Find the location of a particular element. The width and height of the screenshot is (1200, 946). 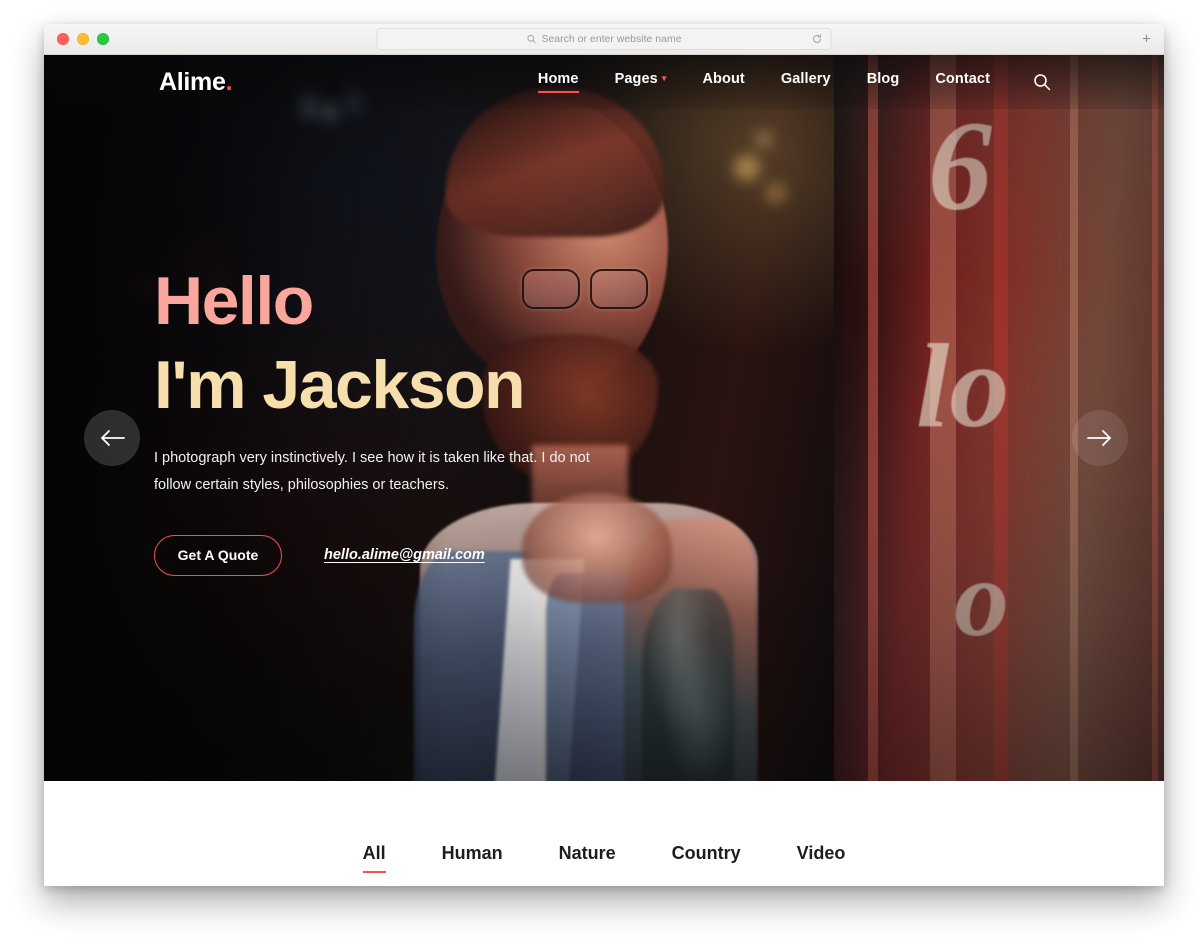

gallery-filter-tabs: All Human Nature Country Video is located at coordinates (604, 858).